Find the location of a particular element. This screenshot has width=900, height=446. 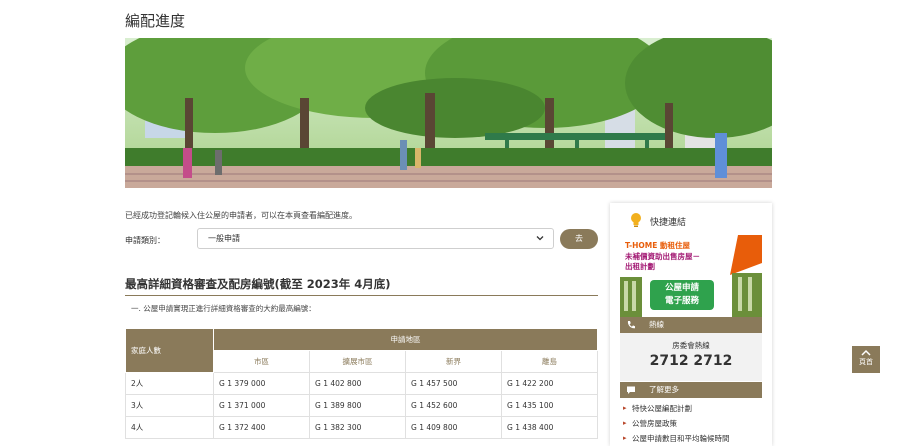

learn-more-links: ▸ 特快公屋編配計劃 ▸ 公營房屋政策 ▸ 公屋申請數目和平均輪候時間 is located at coordinates (676, 423).